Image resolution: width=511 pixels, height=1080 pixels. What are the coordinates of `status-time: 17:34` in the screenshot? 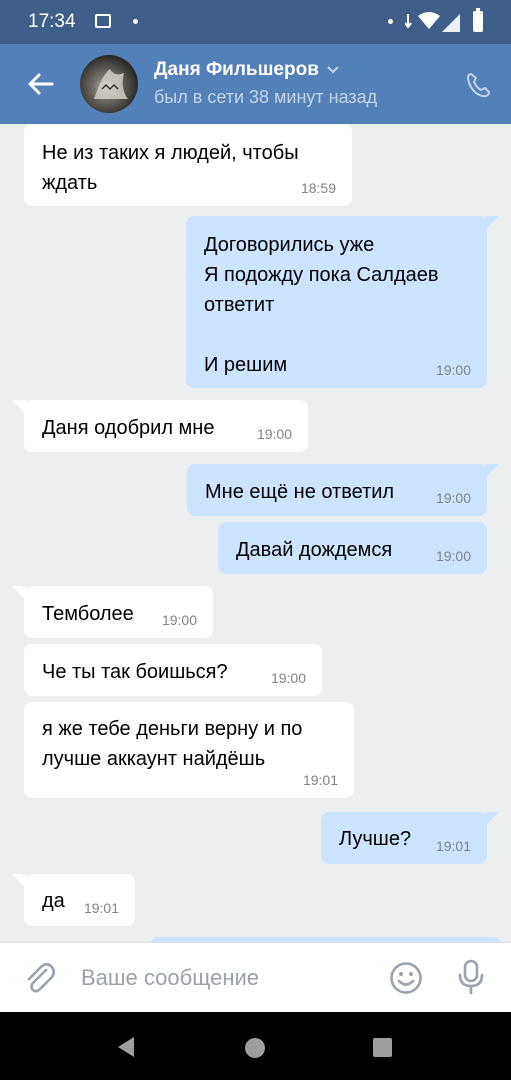 It's located at (52, 21).